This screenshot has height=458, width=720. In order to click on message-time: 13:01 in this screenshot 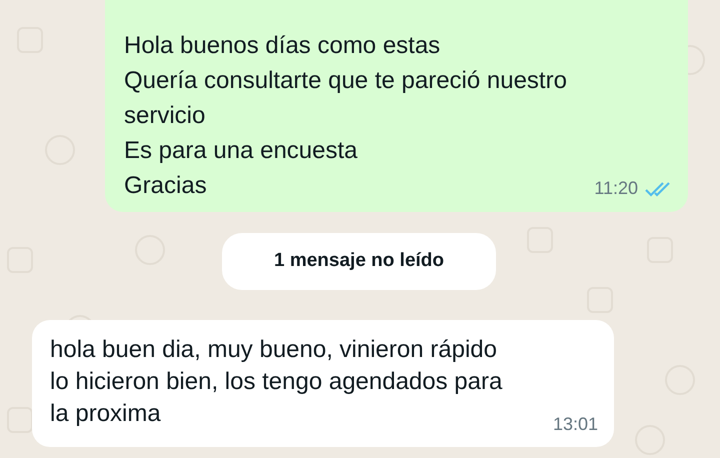, I will do `click(575, 424)`.